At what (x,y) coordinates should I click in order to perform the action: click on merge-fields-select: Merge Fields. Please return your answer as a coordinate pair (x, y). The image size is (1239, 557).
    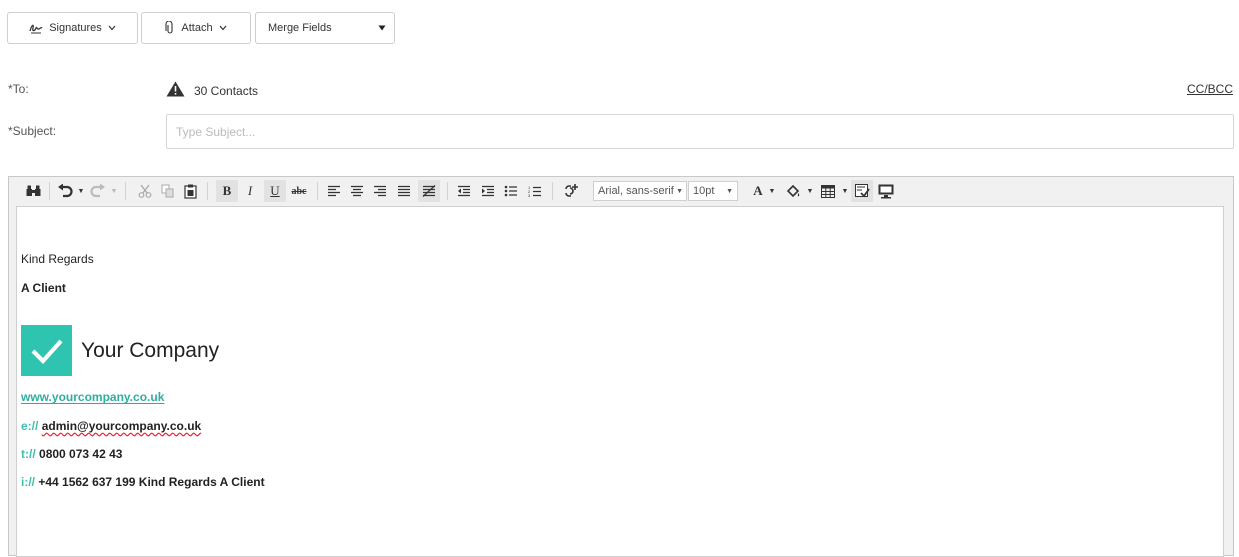
    Looking at the image, I should click on (325, 28).